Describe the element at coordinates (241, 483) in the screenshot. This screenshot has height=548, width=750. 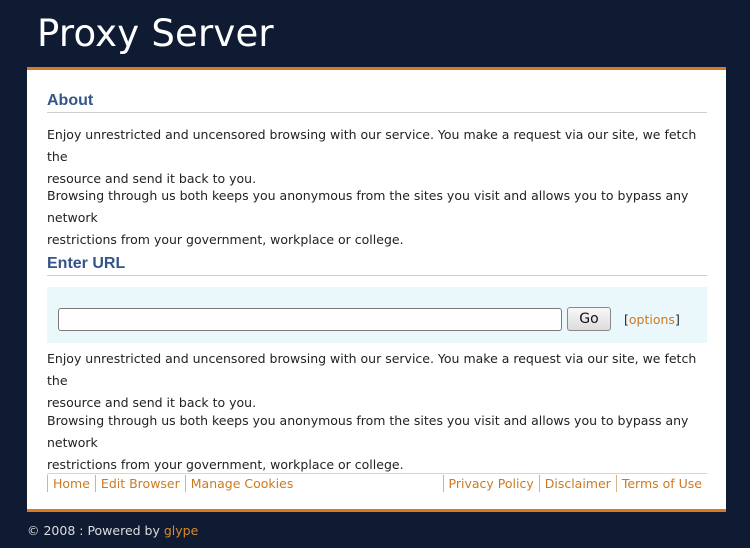
I see `nav-manage-cookies-link: Manage Cookies` at that location.